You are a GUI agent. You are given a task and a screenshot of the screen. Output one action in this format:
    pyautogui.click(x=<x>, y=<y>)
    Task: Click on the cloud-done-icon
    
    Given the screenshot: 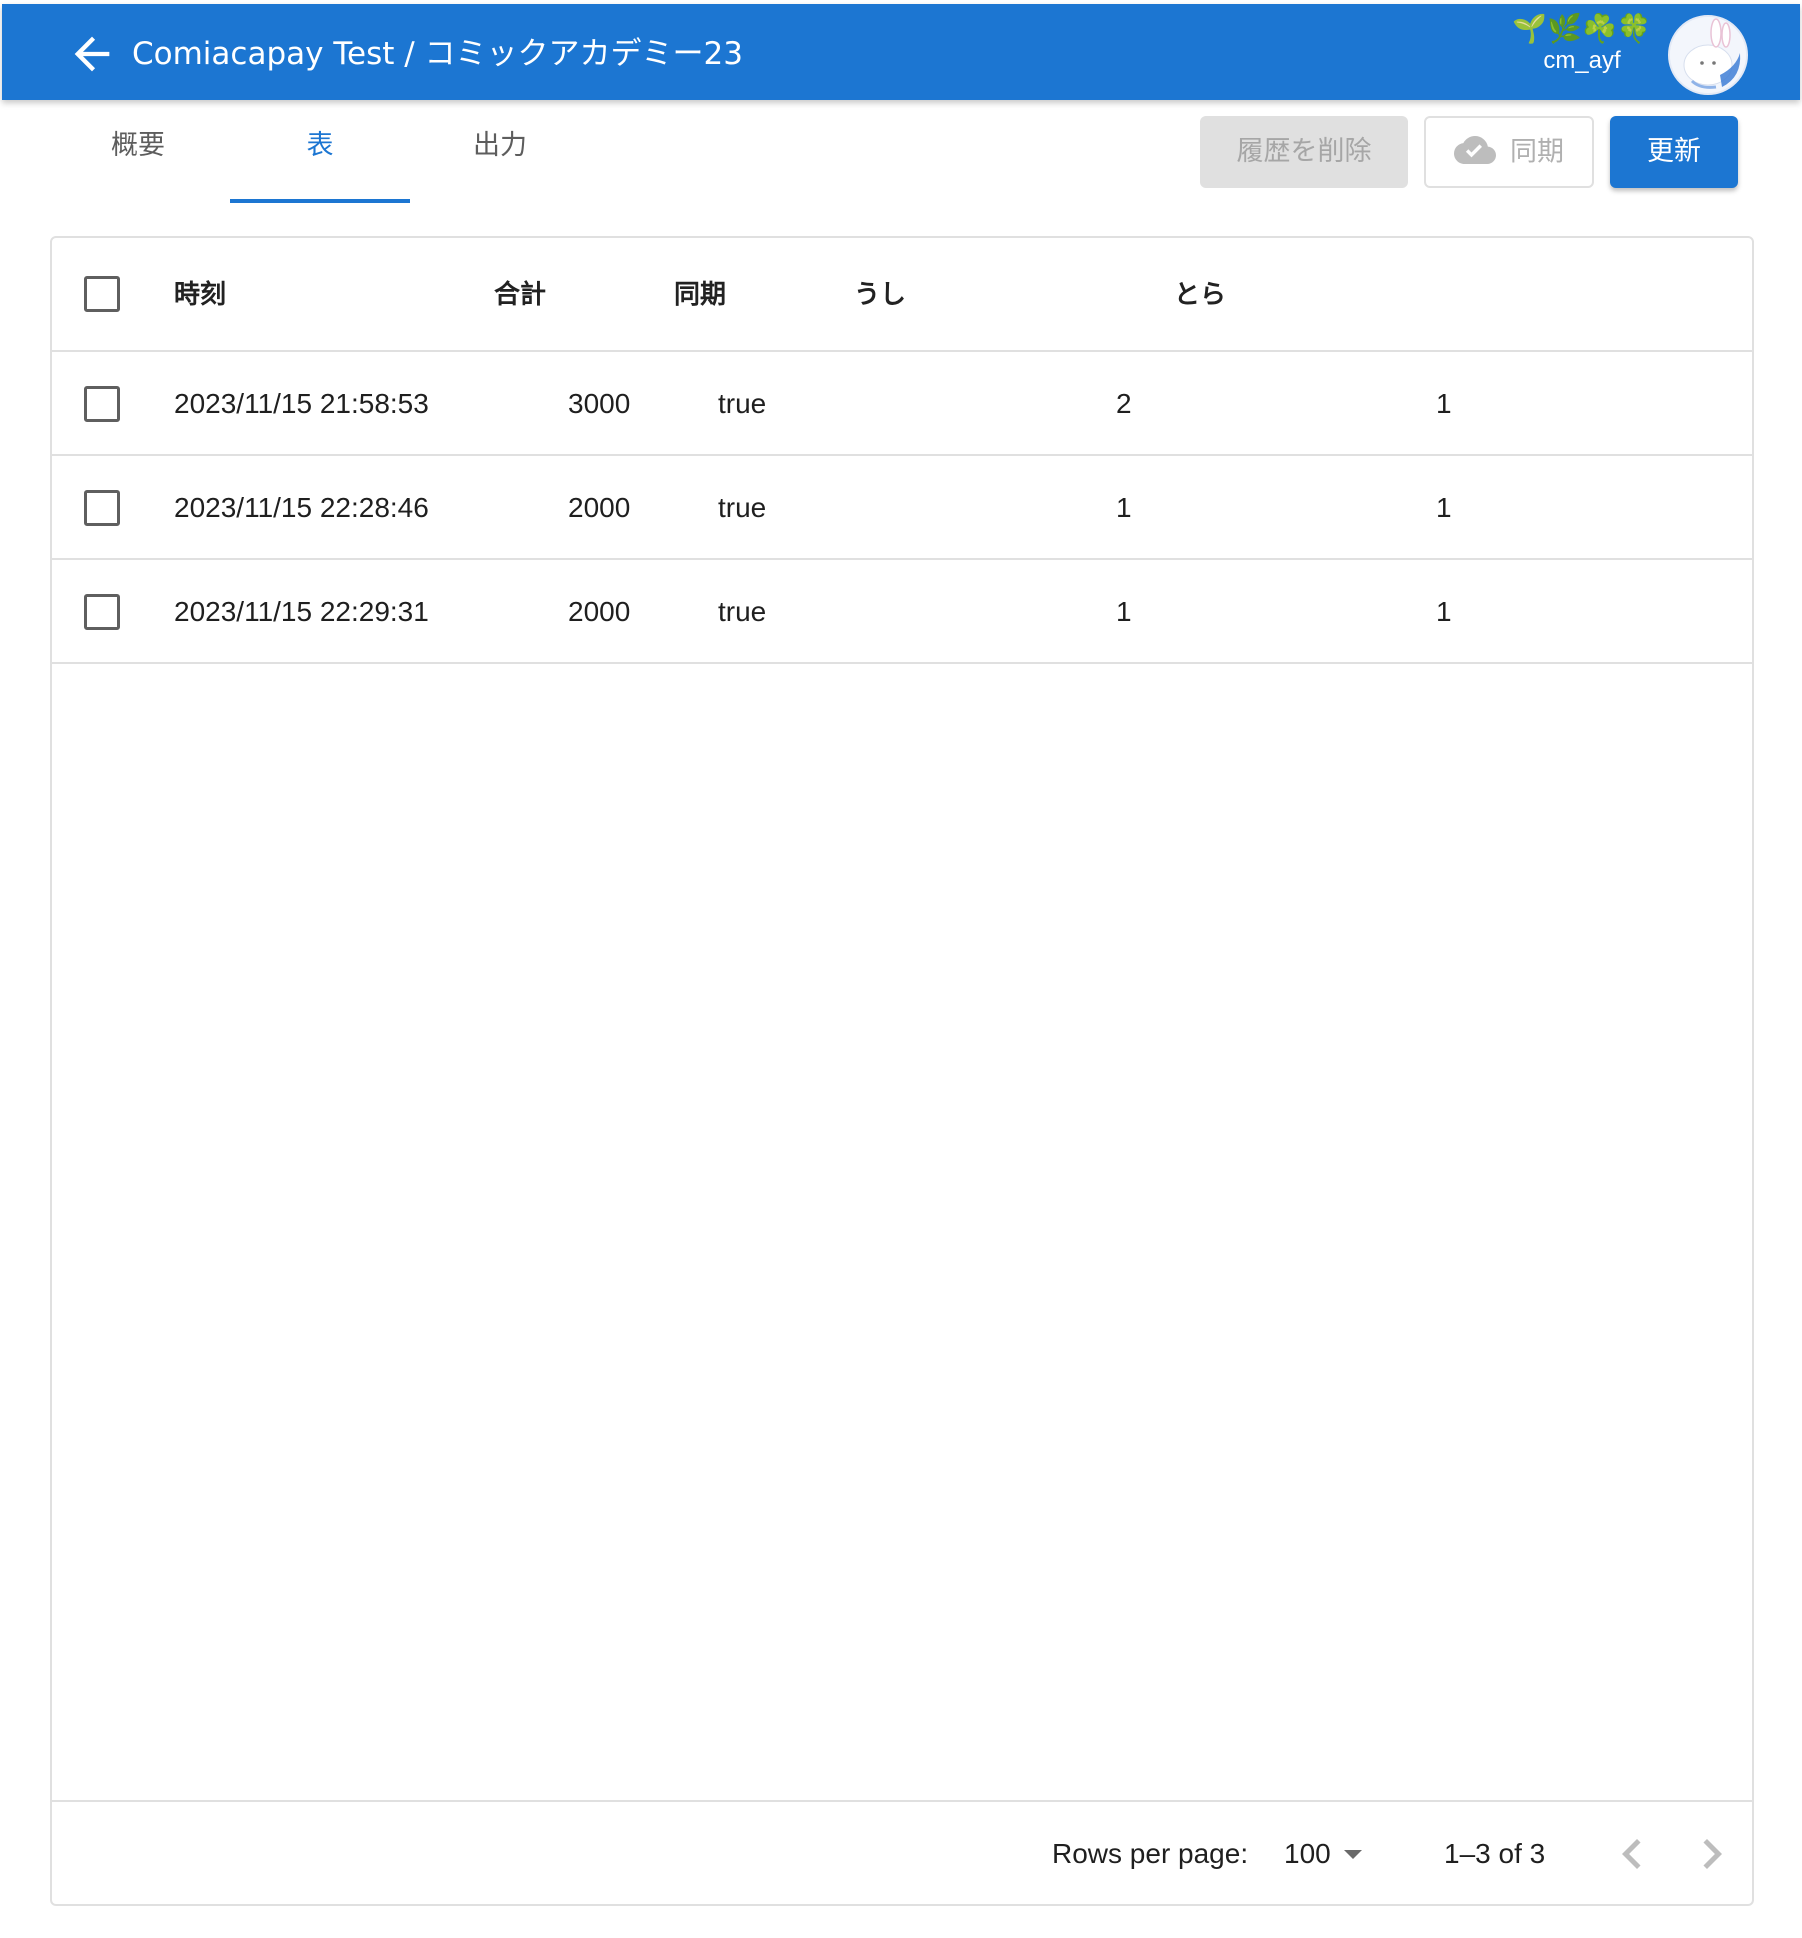 What is the action you would take?
    pyautogui.click(x=1475, y=149)
    